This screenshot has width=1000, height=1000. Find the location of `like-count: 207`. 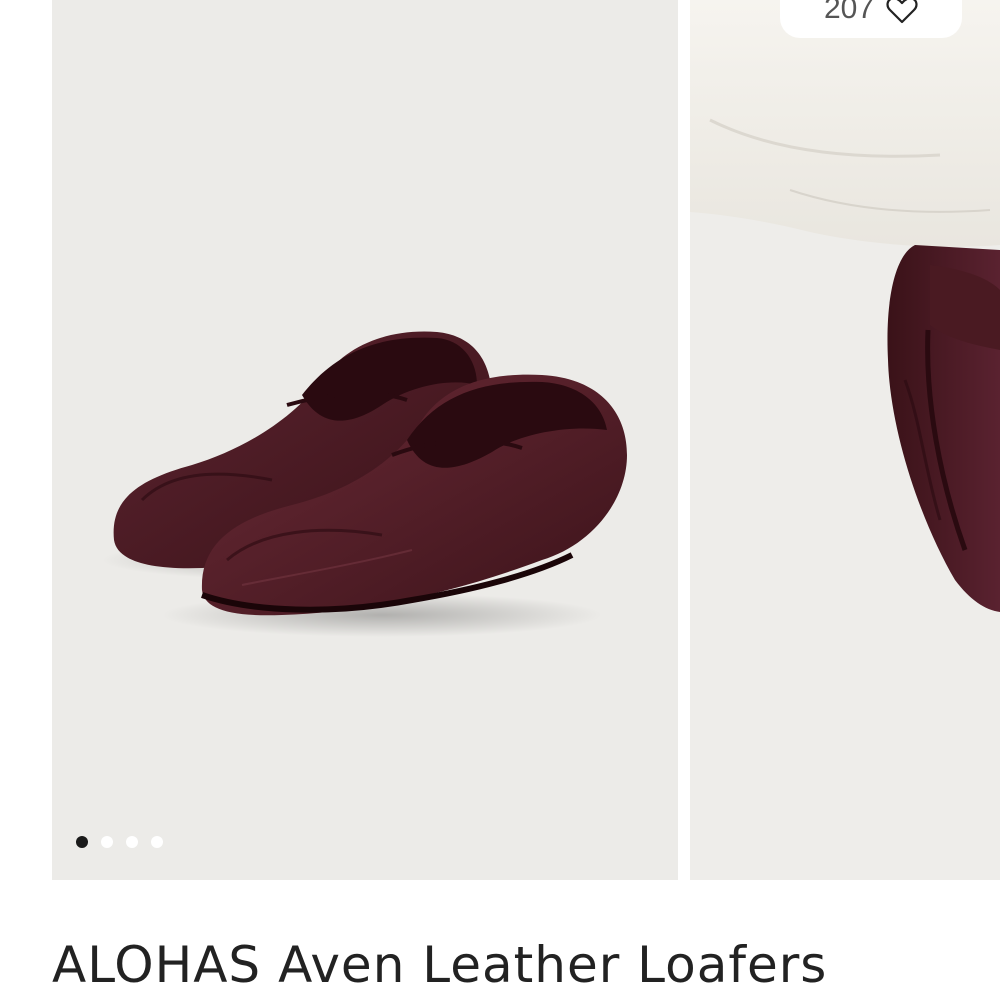

like-count: 207 is located at coordinates (849, 12).